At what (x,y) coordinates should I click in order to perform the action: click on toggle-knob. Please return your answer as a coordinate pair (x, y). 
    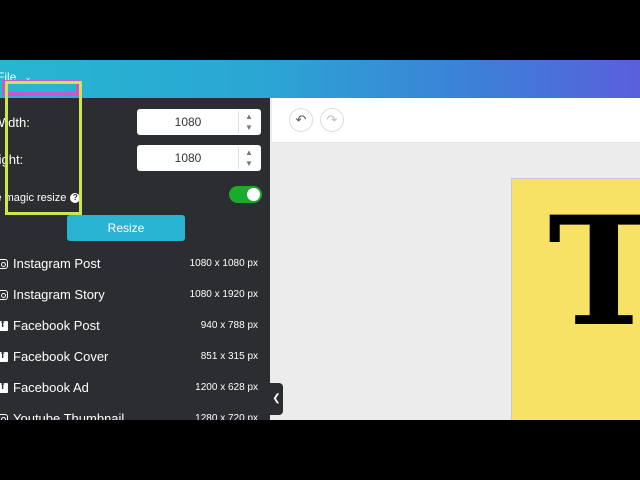
    Looking at the image, I should click on (253, 194).